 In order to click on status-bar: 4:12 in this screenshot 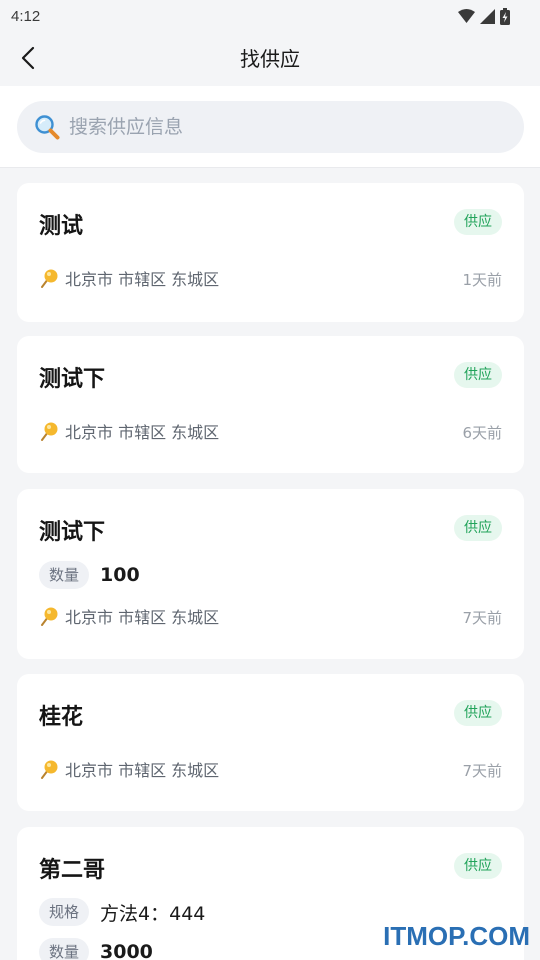, I will do `click(270, 16)`.